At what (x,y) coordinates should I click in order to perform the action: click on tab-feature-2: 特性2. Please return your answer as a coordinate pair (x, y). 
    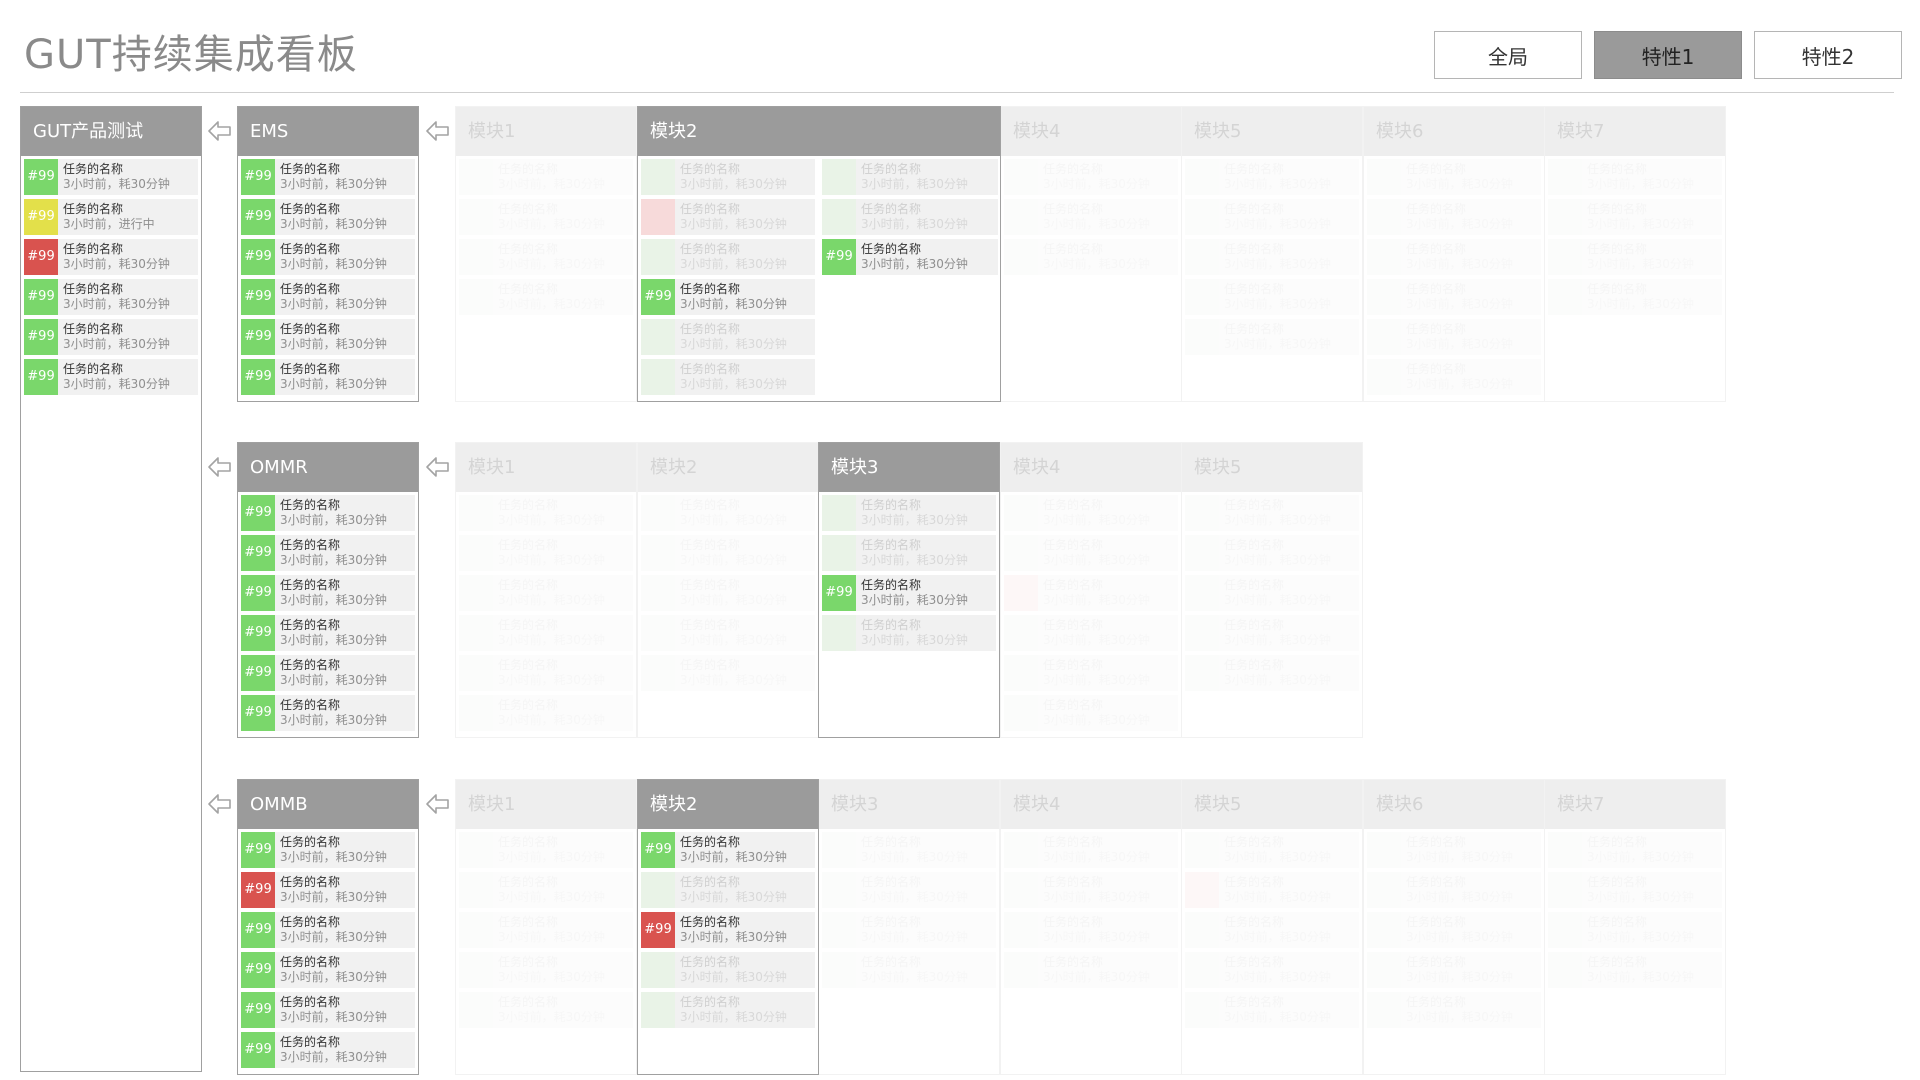
    Looking at the image, I should click on (1828, 55).